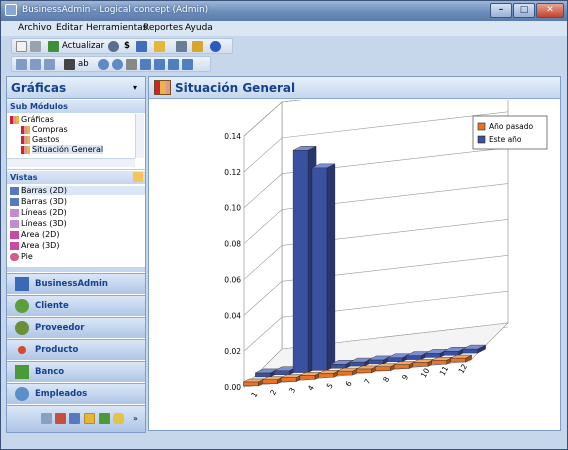 This screenshot has height=450, width=568. What do you see at coordinates (14, 202) in the screenshot?
I see `bar-3d-icon` at bounding box center [14, 202].